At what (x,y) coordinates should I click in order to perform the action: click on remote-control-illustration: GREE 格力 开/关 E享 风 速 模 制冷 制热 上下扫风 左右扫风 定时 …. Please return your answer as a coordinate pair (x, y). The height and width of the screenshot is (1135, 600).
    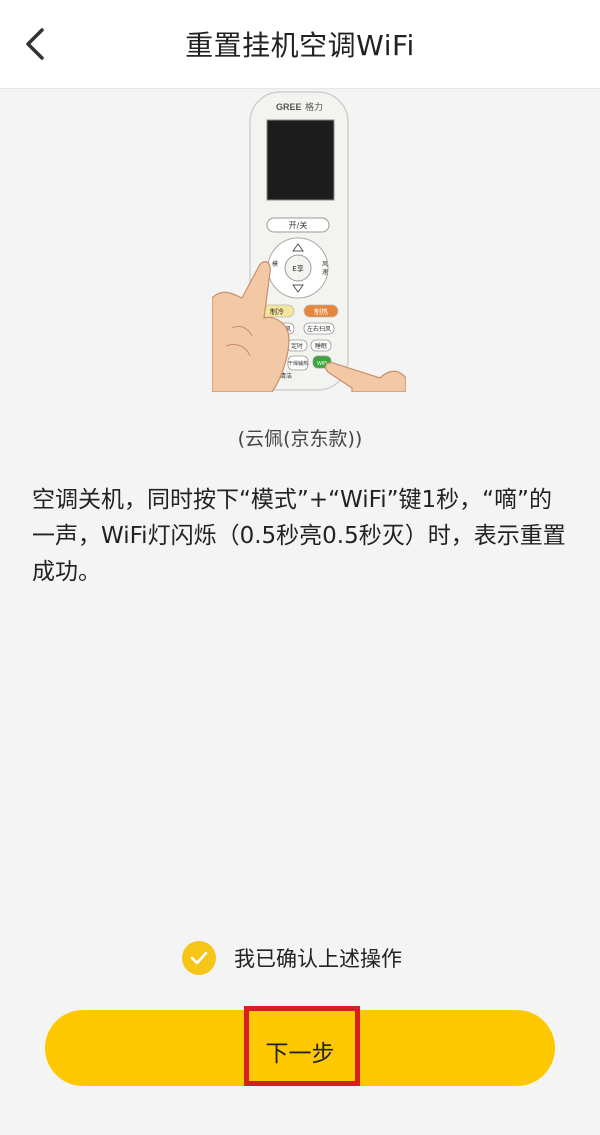
    Looking at the image, I should click on (309, 241).